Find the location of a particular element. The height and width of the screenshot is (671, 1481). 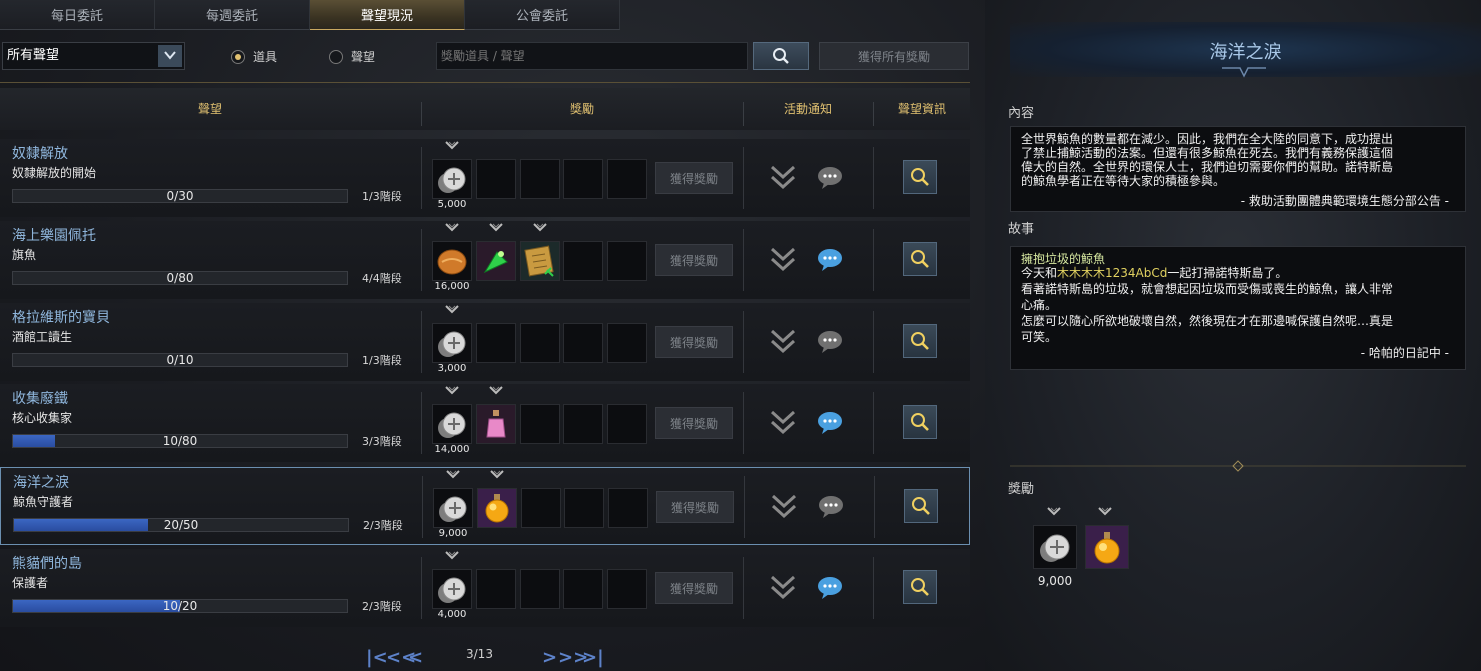

tab-reputation: 聲望現況 is located at coordinates (387, 15).